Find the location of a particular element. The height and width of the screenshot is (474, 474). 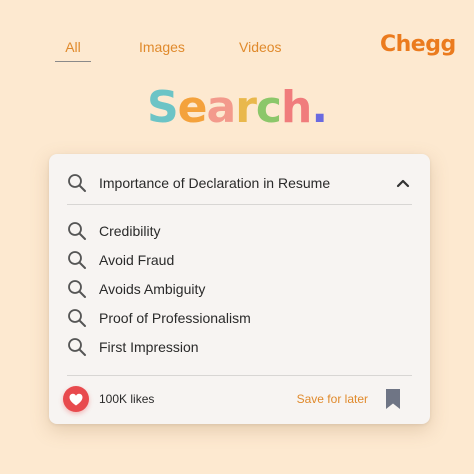

suggestion-item: Proof of Professionalism is located at coordinates (239, 318).